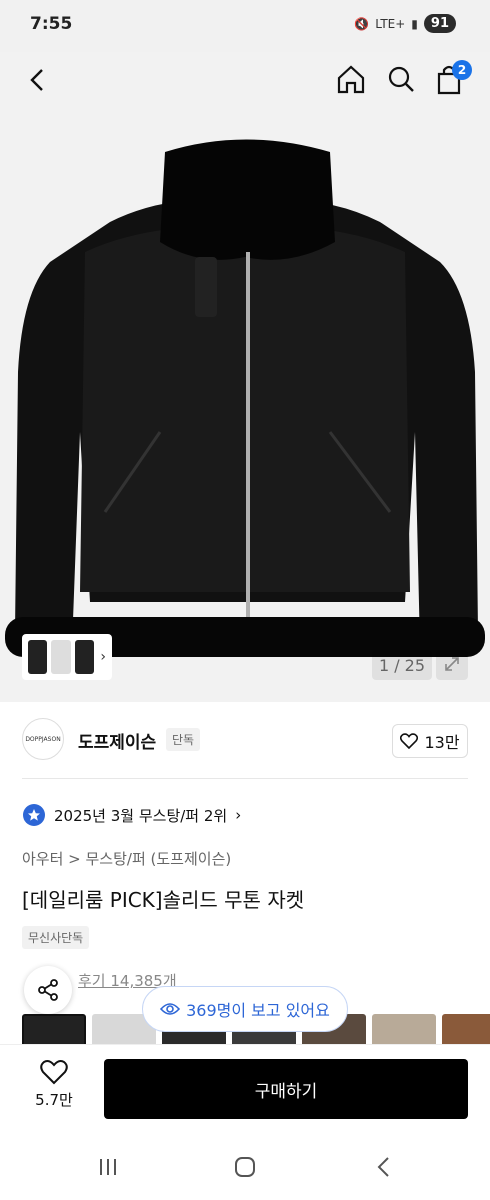  I want to click on home-nav-icon, so click(245, 1167).